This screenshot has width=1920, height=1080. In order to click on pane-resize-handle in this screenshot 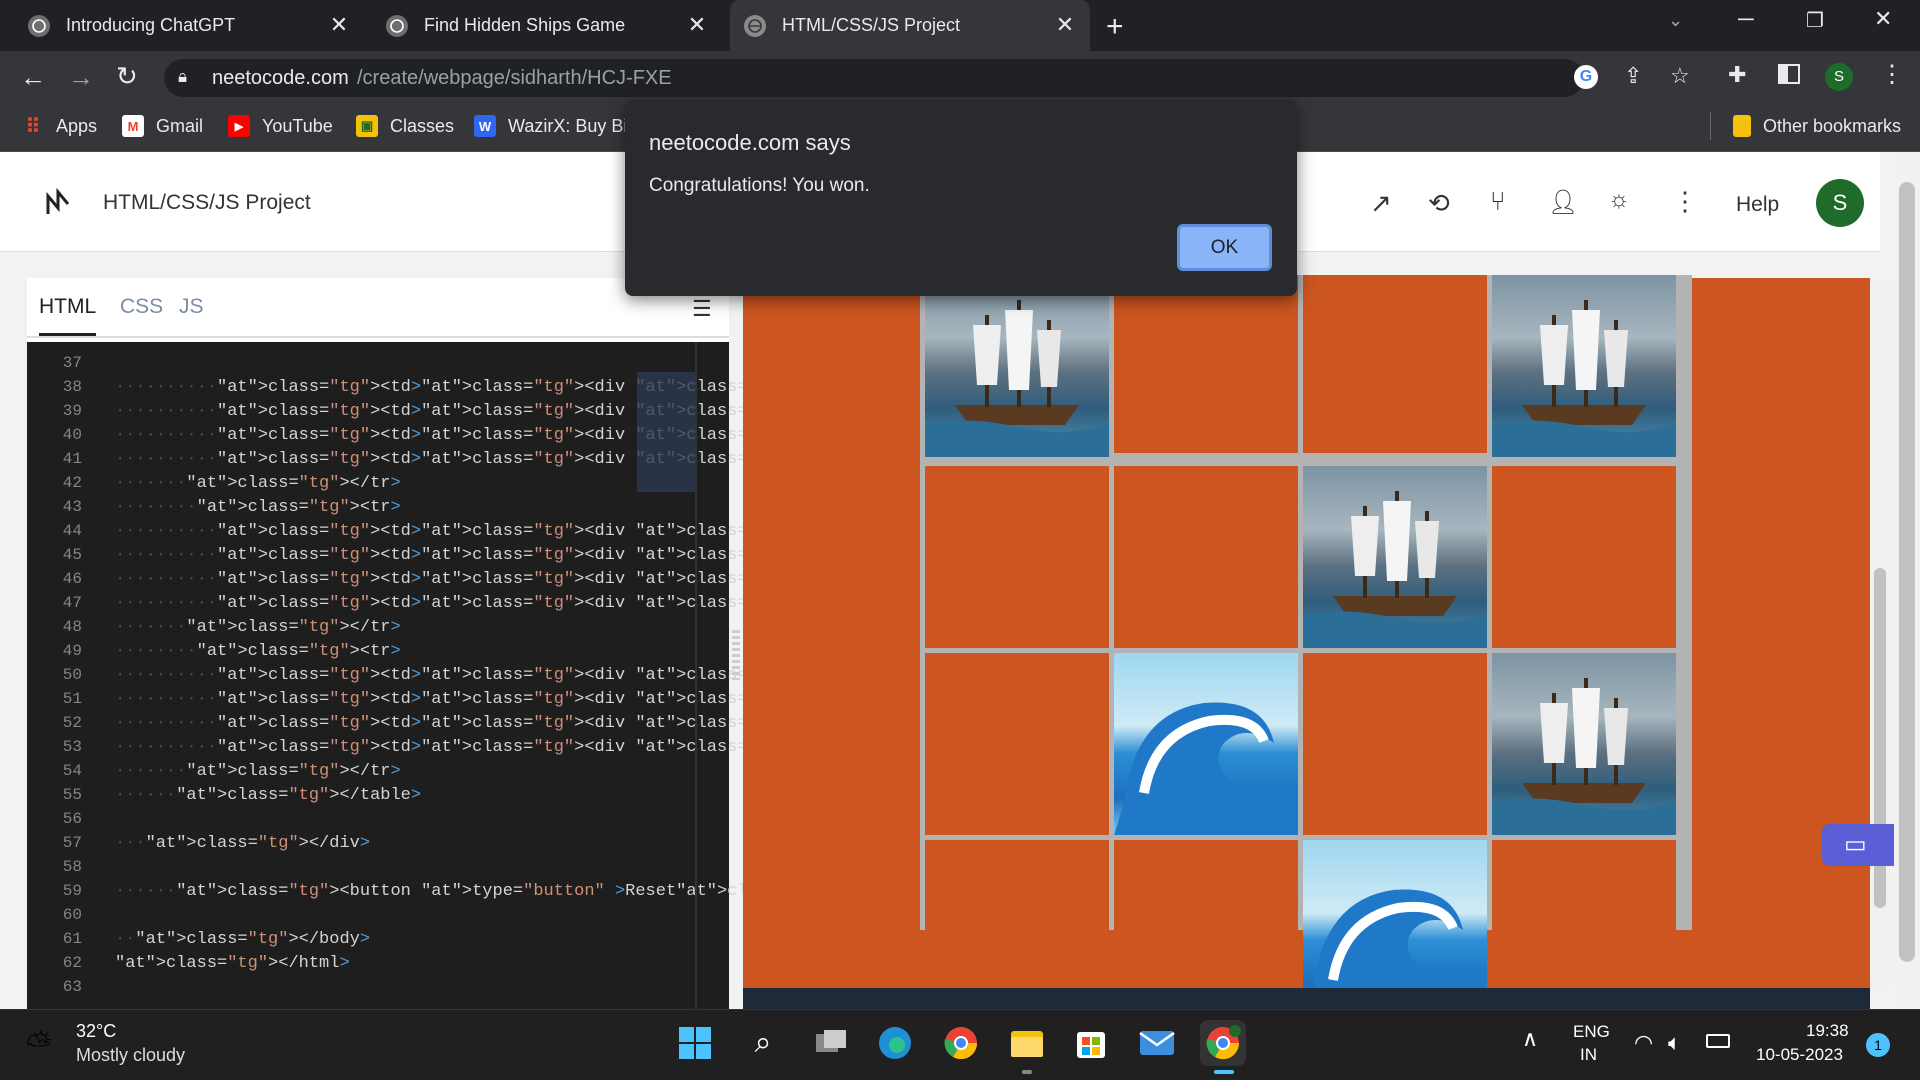, I will do `click(736, 655)`.